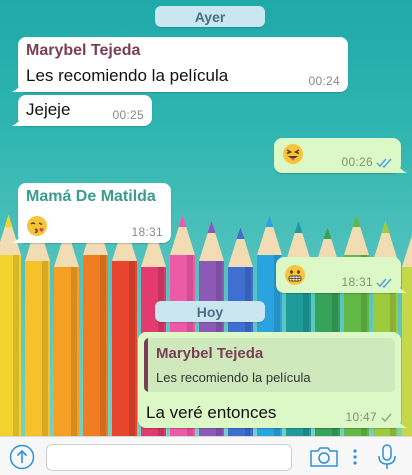 The height and width of the screenshot is (475, 412). Describe the element at coordinates (91, 213) in the screenshot. I see `message-incoming: Mamá De Matilda 18:31` at that location.